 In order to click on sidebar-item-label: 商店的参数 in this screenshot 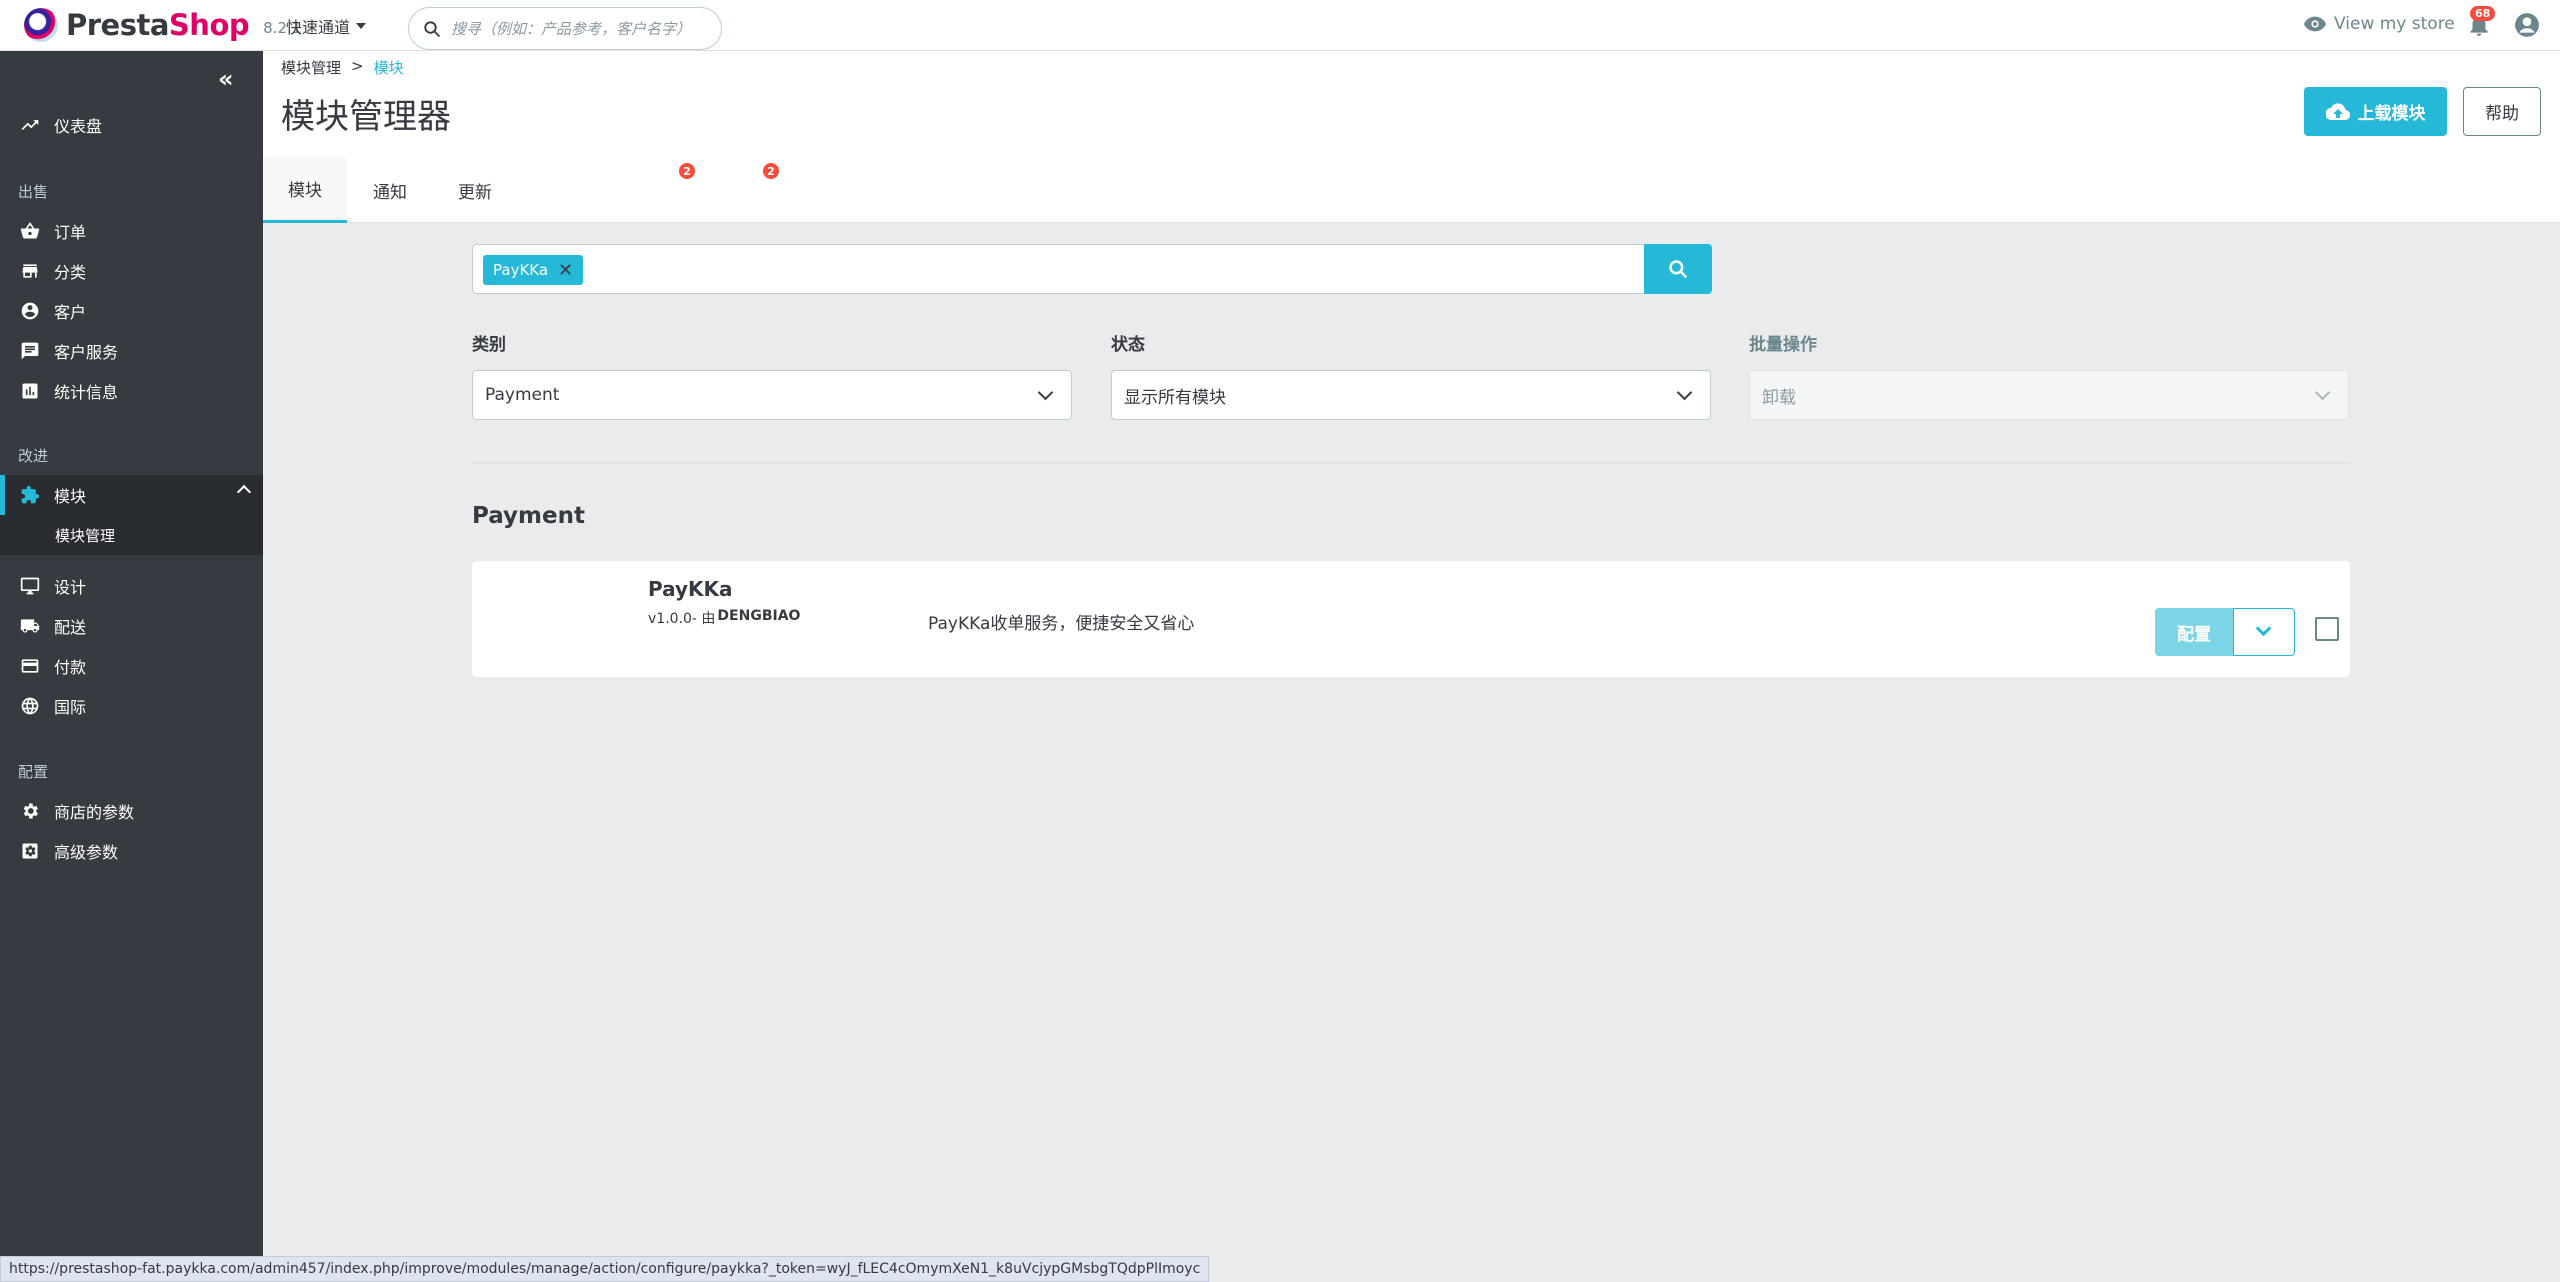, I will do `click(94, 812)`.